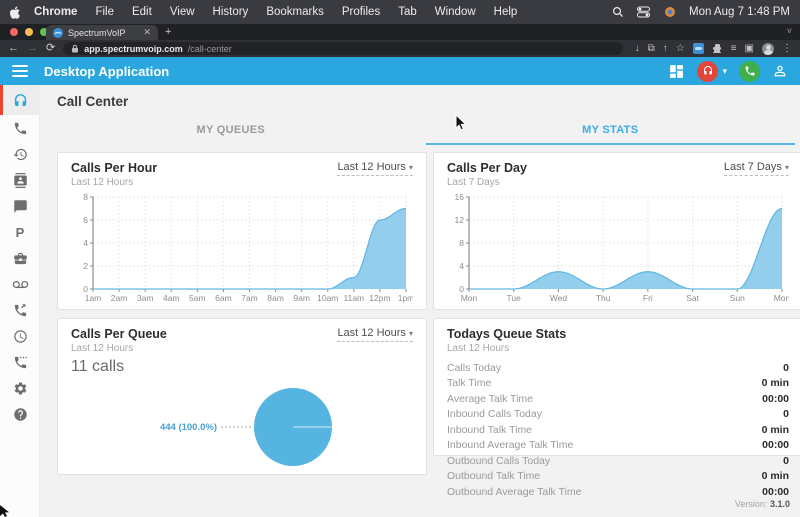  What do you see at coordinates (85, 197) in the screenshot?
I see `svg-text: 8` at bounding box center [85, 197].